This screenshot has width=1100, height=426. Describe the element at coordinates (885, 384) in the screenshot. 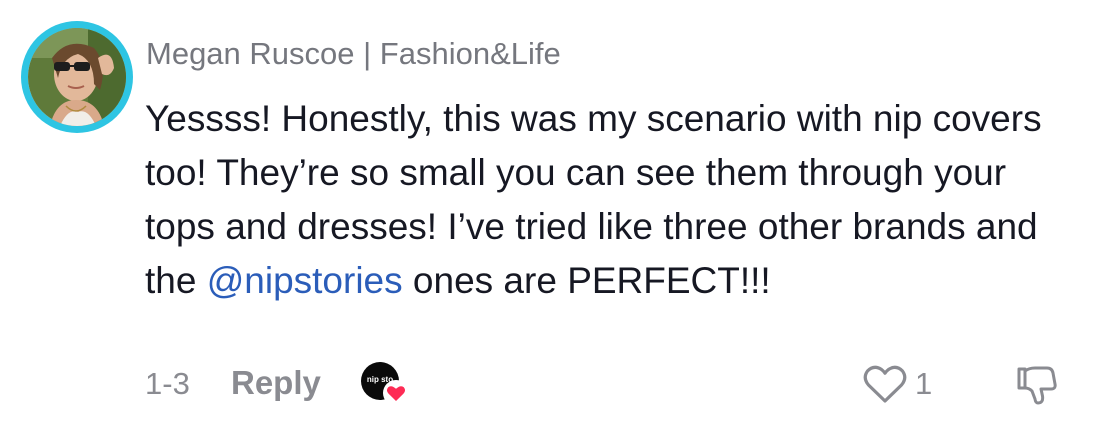

I see `heart-outline-icon` at that location.